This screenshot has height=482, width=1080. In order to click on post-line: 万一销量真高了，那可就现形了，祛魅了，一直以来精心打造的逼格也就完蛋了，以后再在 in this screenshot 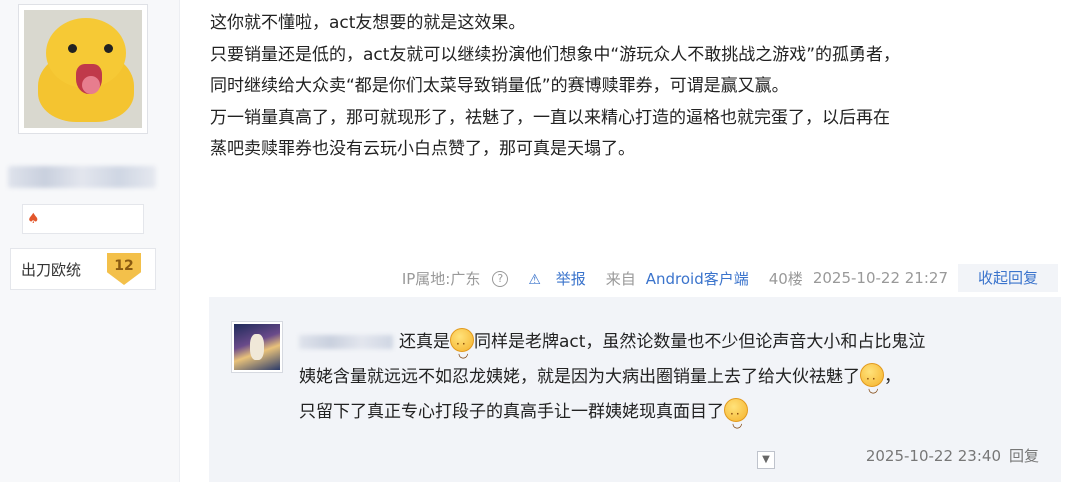, I will do `click(550, 117)`.